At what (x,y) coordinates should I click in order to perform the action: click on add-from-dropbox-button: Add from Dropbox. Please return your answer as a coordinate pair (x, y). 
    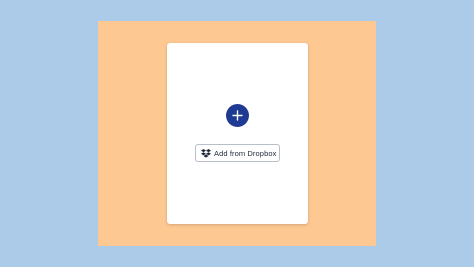
    Looking at the image, I should click on (237, 153).